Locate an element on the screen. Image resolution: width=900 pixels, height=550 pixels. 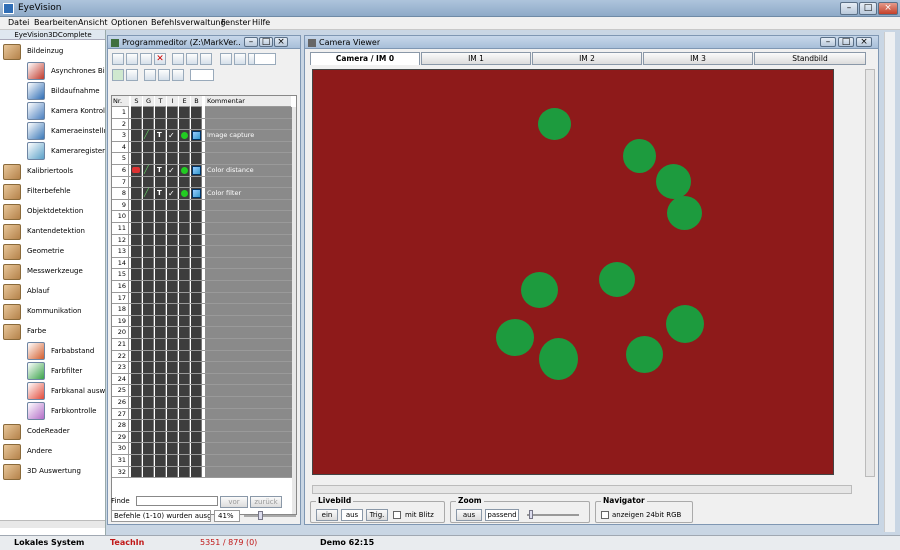
new-file-icon is located at coordinates (118, 59).